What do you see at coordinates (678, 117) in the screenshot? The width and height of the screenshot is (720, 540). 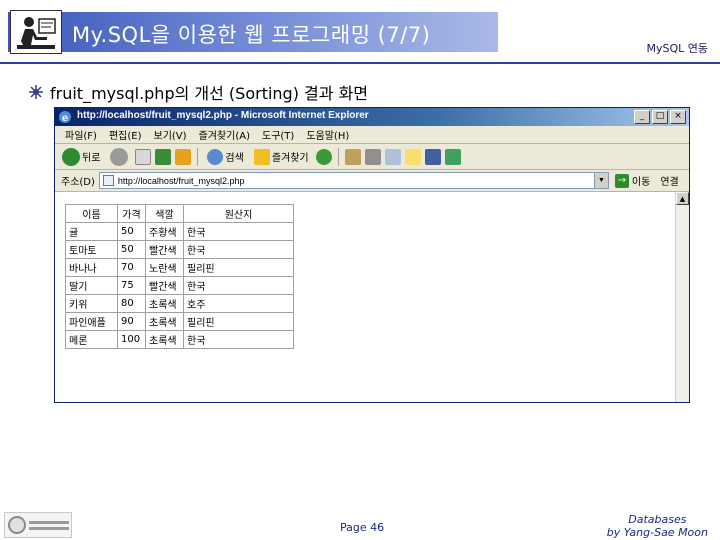 I see `close-button: ×` at bounding box center [678, 117].